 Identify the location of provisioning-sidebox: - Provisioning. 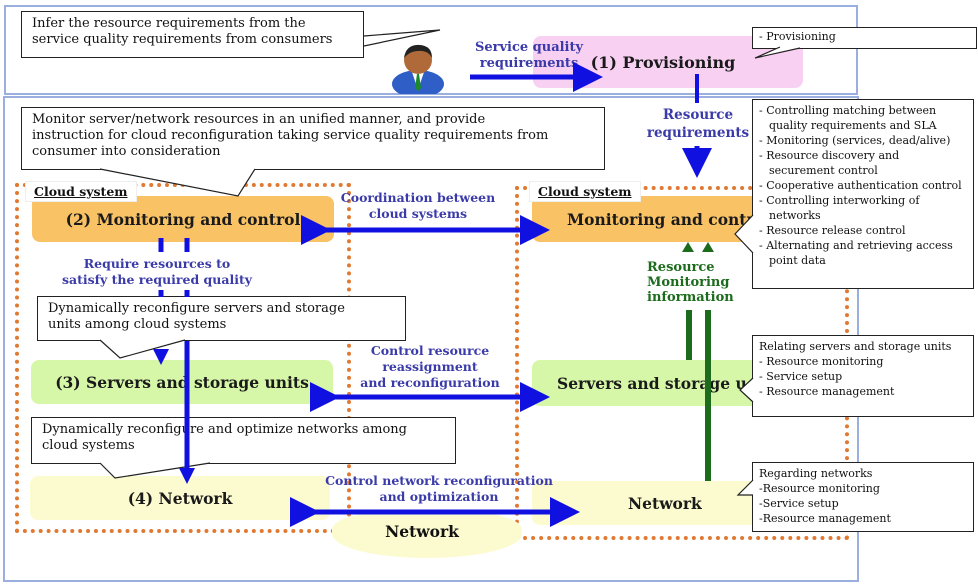
(864, 38).